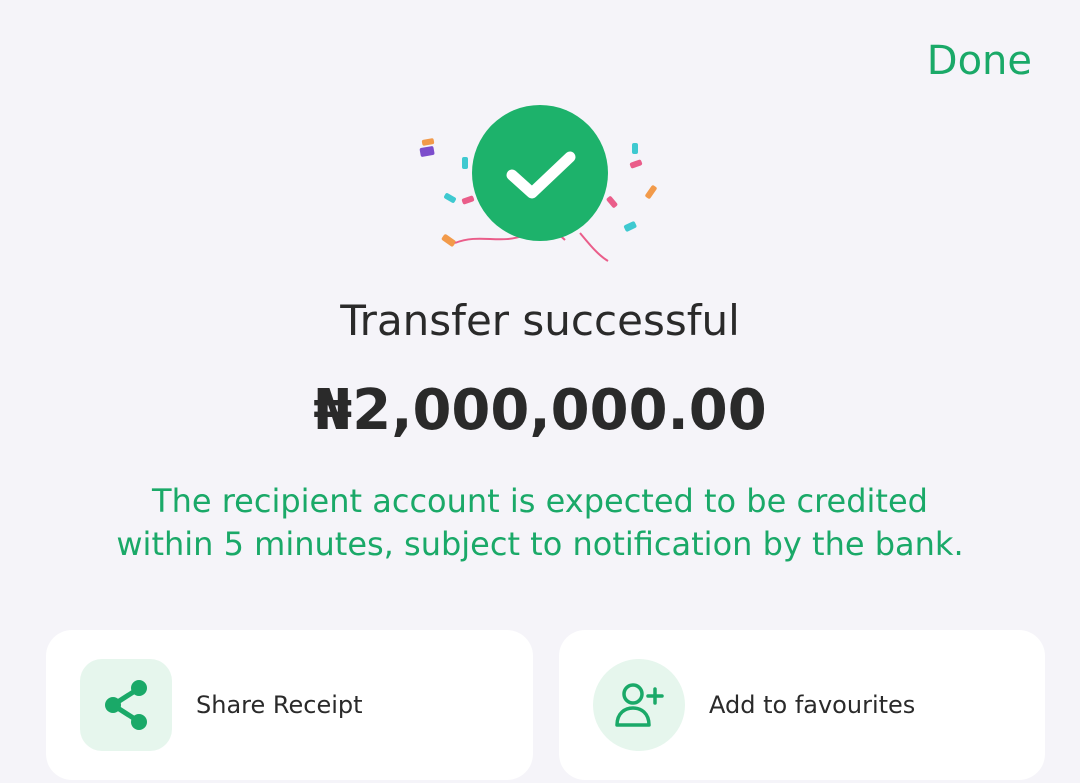 The image size is (1080, 783). I want to click on success-check-badge, so click(540, 173).